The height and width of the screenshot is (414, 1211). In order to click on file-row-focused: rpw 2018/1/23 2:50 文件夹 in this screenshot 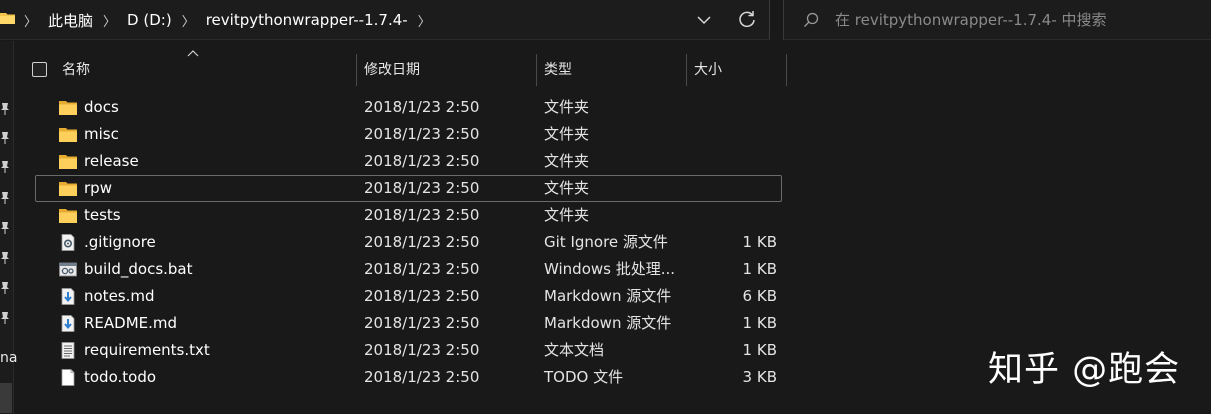, I will do `click(408, 188)`.